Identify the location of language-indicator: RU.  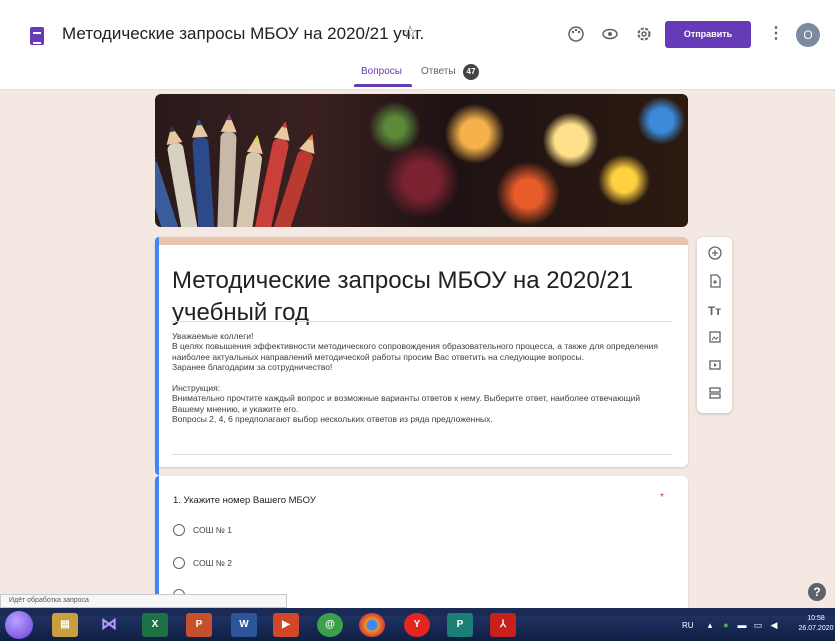
(688, 625).